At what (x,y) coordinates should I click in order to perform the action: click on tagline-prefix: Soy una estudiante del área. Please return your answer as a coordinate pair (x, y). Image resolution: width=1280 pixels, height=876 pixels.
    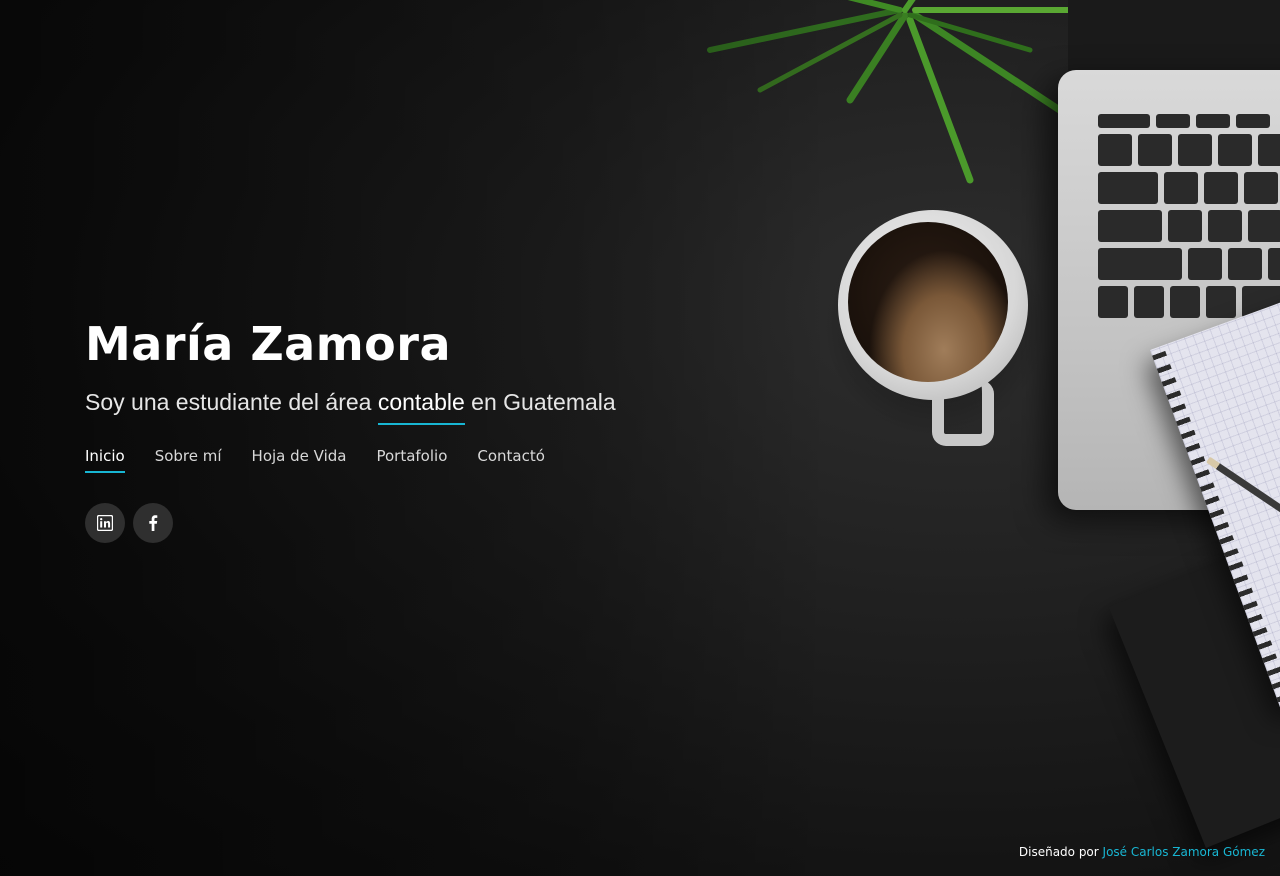
    Looking at the image, I should click on (231, 402).